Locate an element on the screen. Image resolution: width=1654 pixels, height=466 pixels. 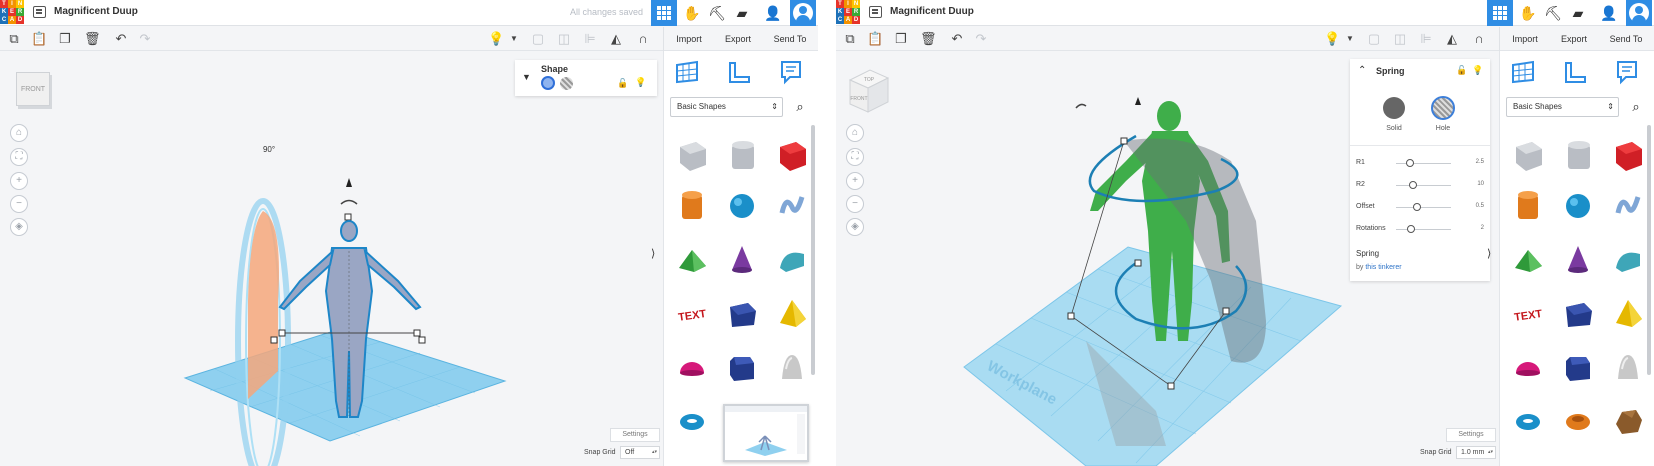
workplane-grid-icon is located at coordinates (687, 72).